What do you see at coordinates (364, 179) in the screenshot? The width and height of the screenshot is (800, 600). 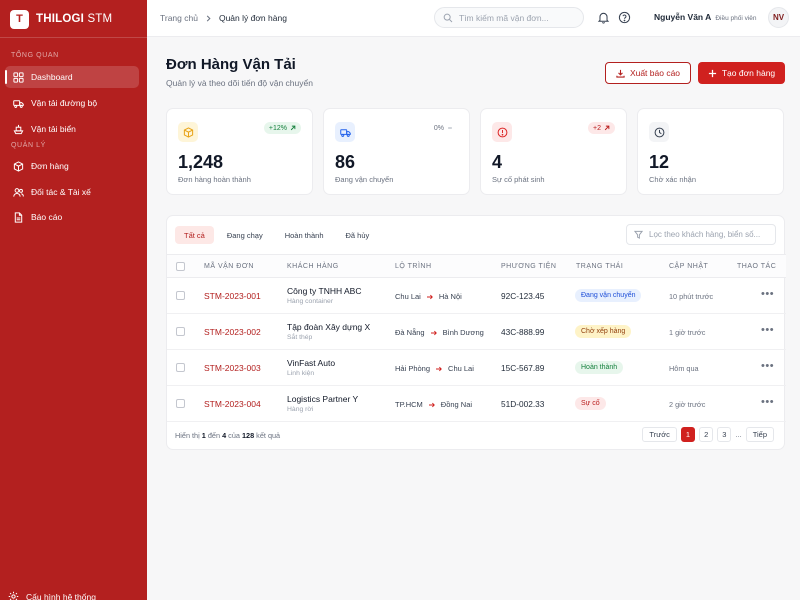 I see `stat-label: Đang vận chuyển` at bounding box center [364, 179].